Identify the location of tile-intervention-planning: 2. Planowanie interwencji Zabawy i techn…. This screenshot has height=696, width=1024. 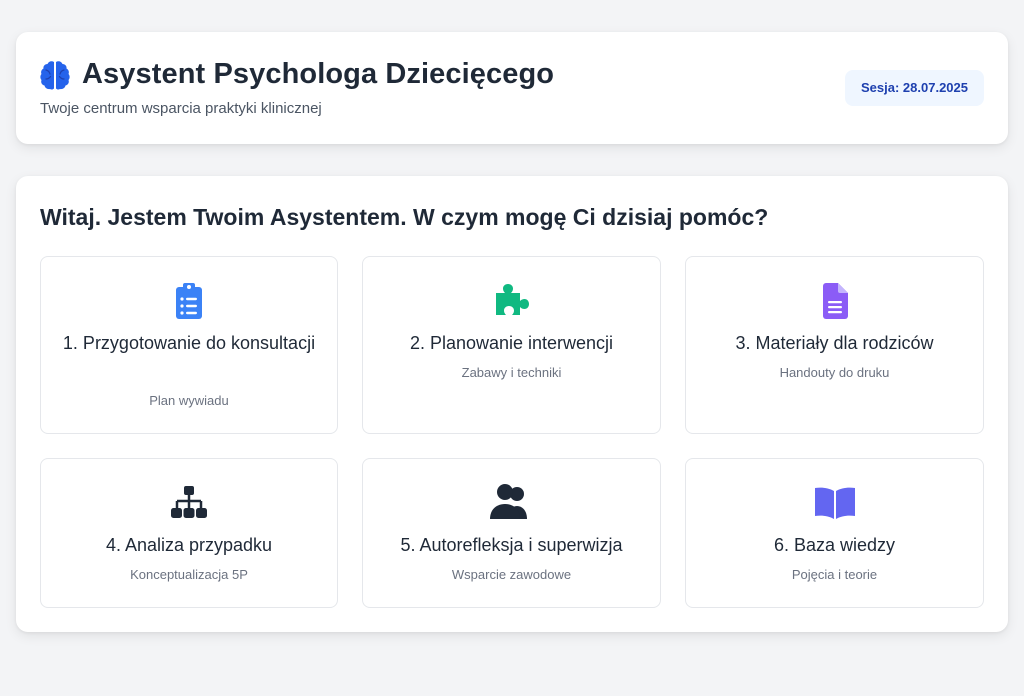
(511, 345).